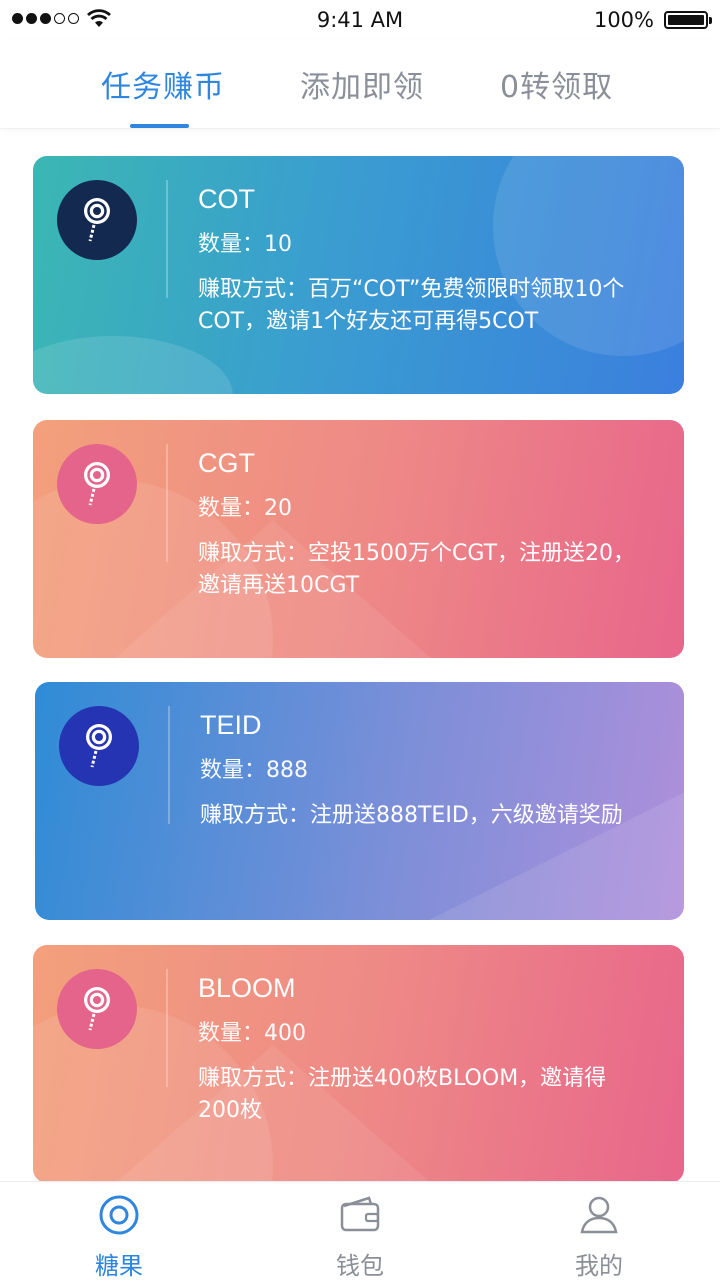 Image resolution: width=720 pixels, height=1281 pixels. I want to click on wallet-icon, so click(360, 1214).